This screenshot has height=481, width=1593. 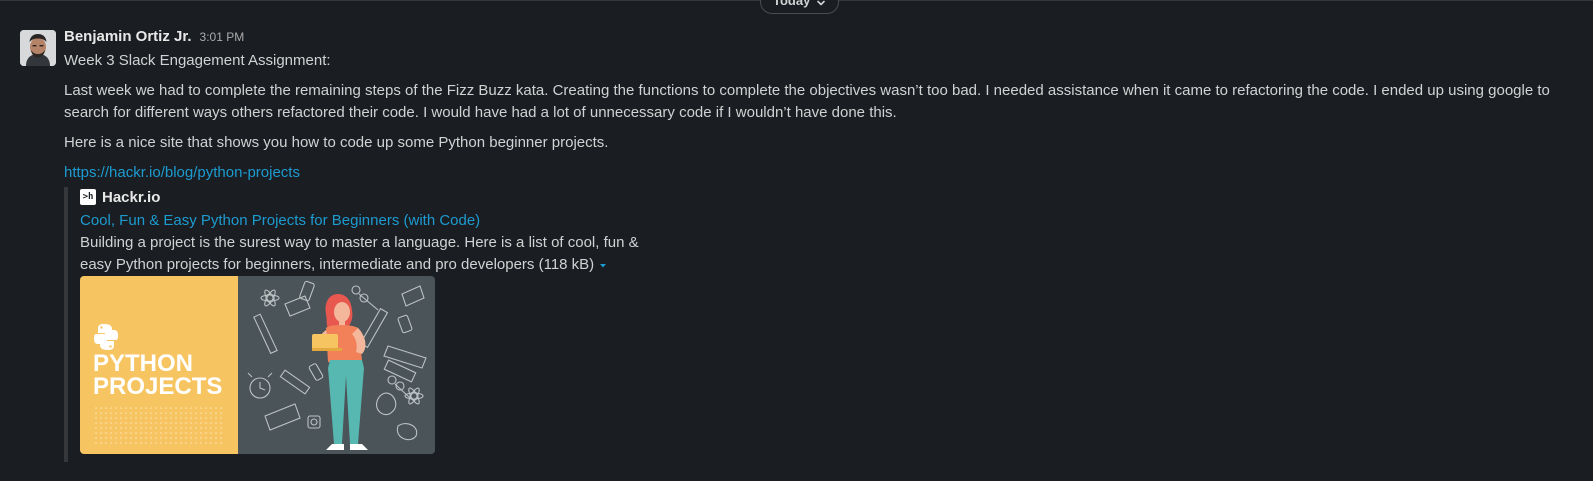 What do you see at coordinates (88, 197) in the screenshot?
I see `site-favicon-icon: >h` at bounding box center [88, 197].